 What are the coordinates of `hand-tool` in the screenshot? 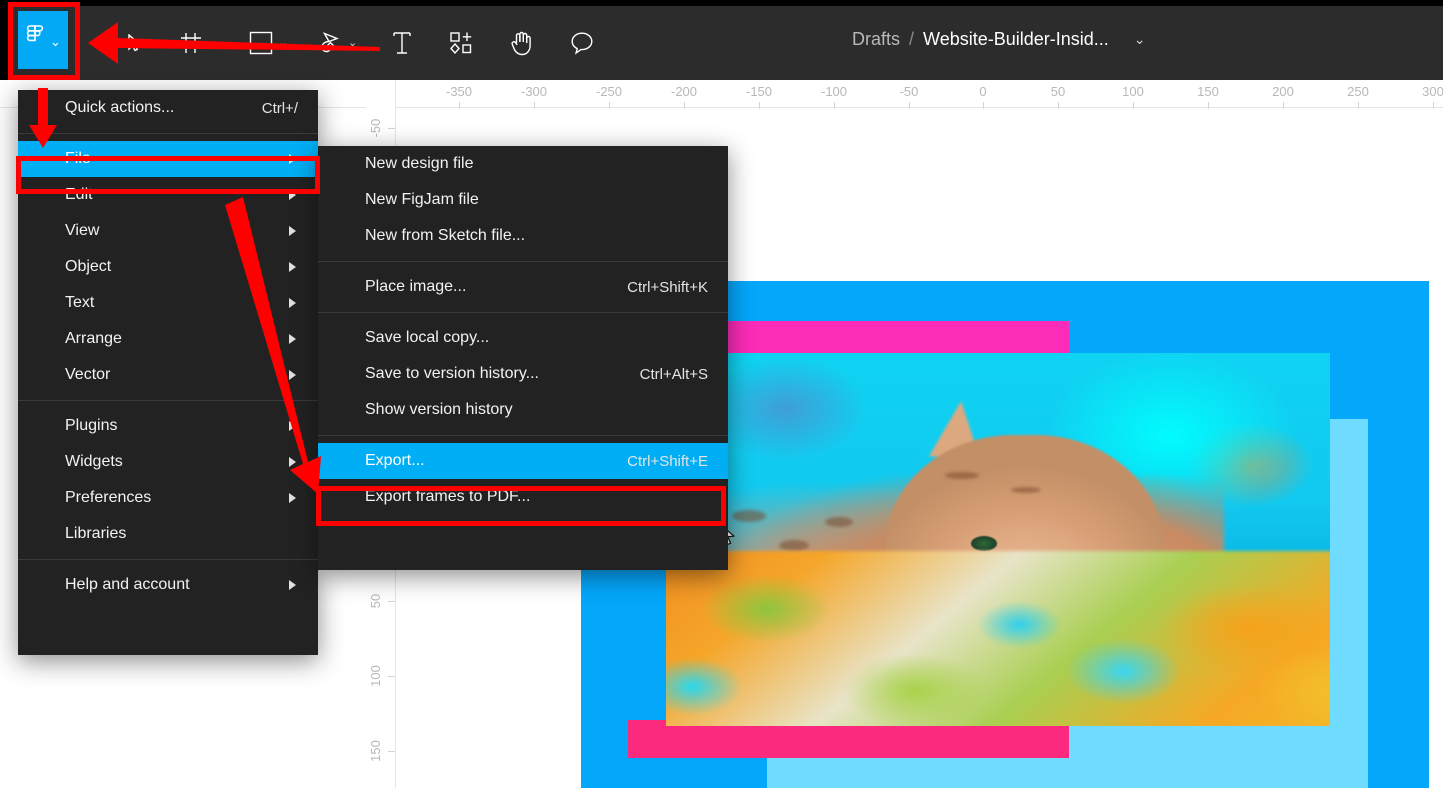 It's located at (522, 43).